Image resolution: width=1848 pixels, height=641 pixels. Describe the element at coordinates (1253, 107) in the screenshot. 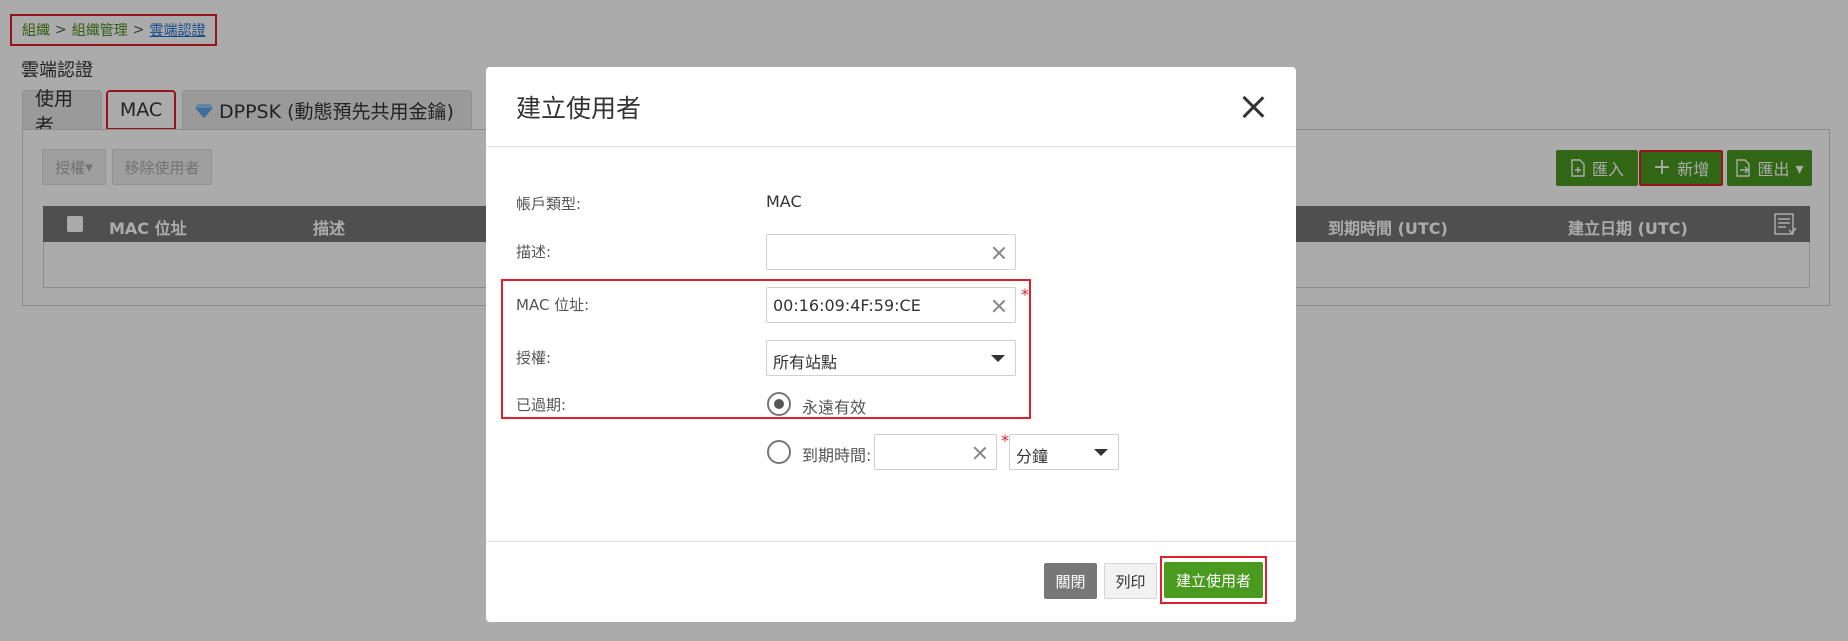

I see `close-icon` at that location.